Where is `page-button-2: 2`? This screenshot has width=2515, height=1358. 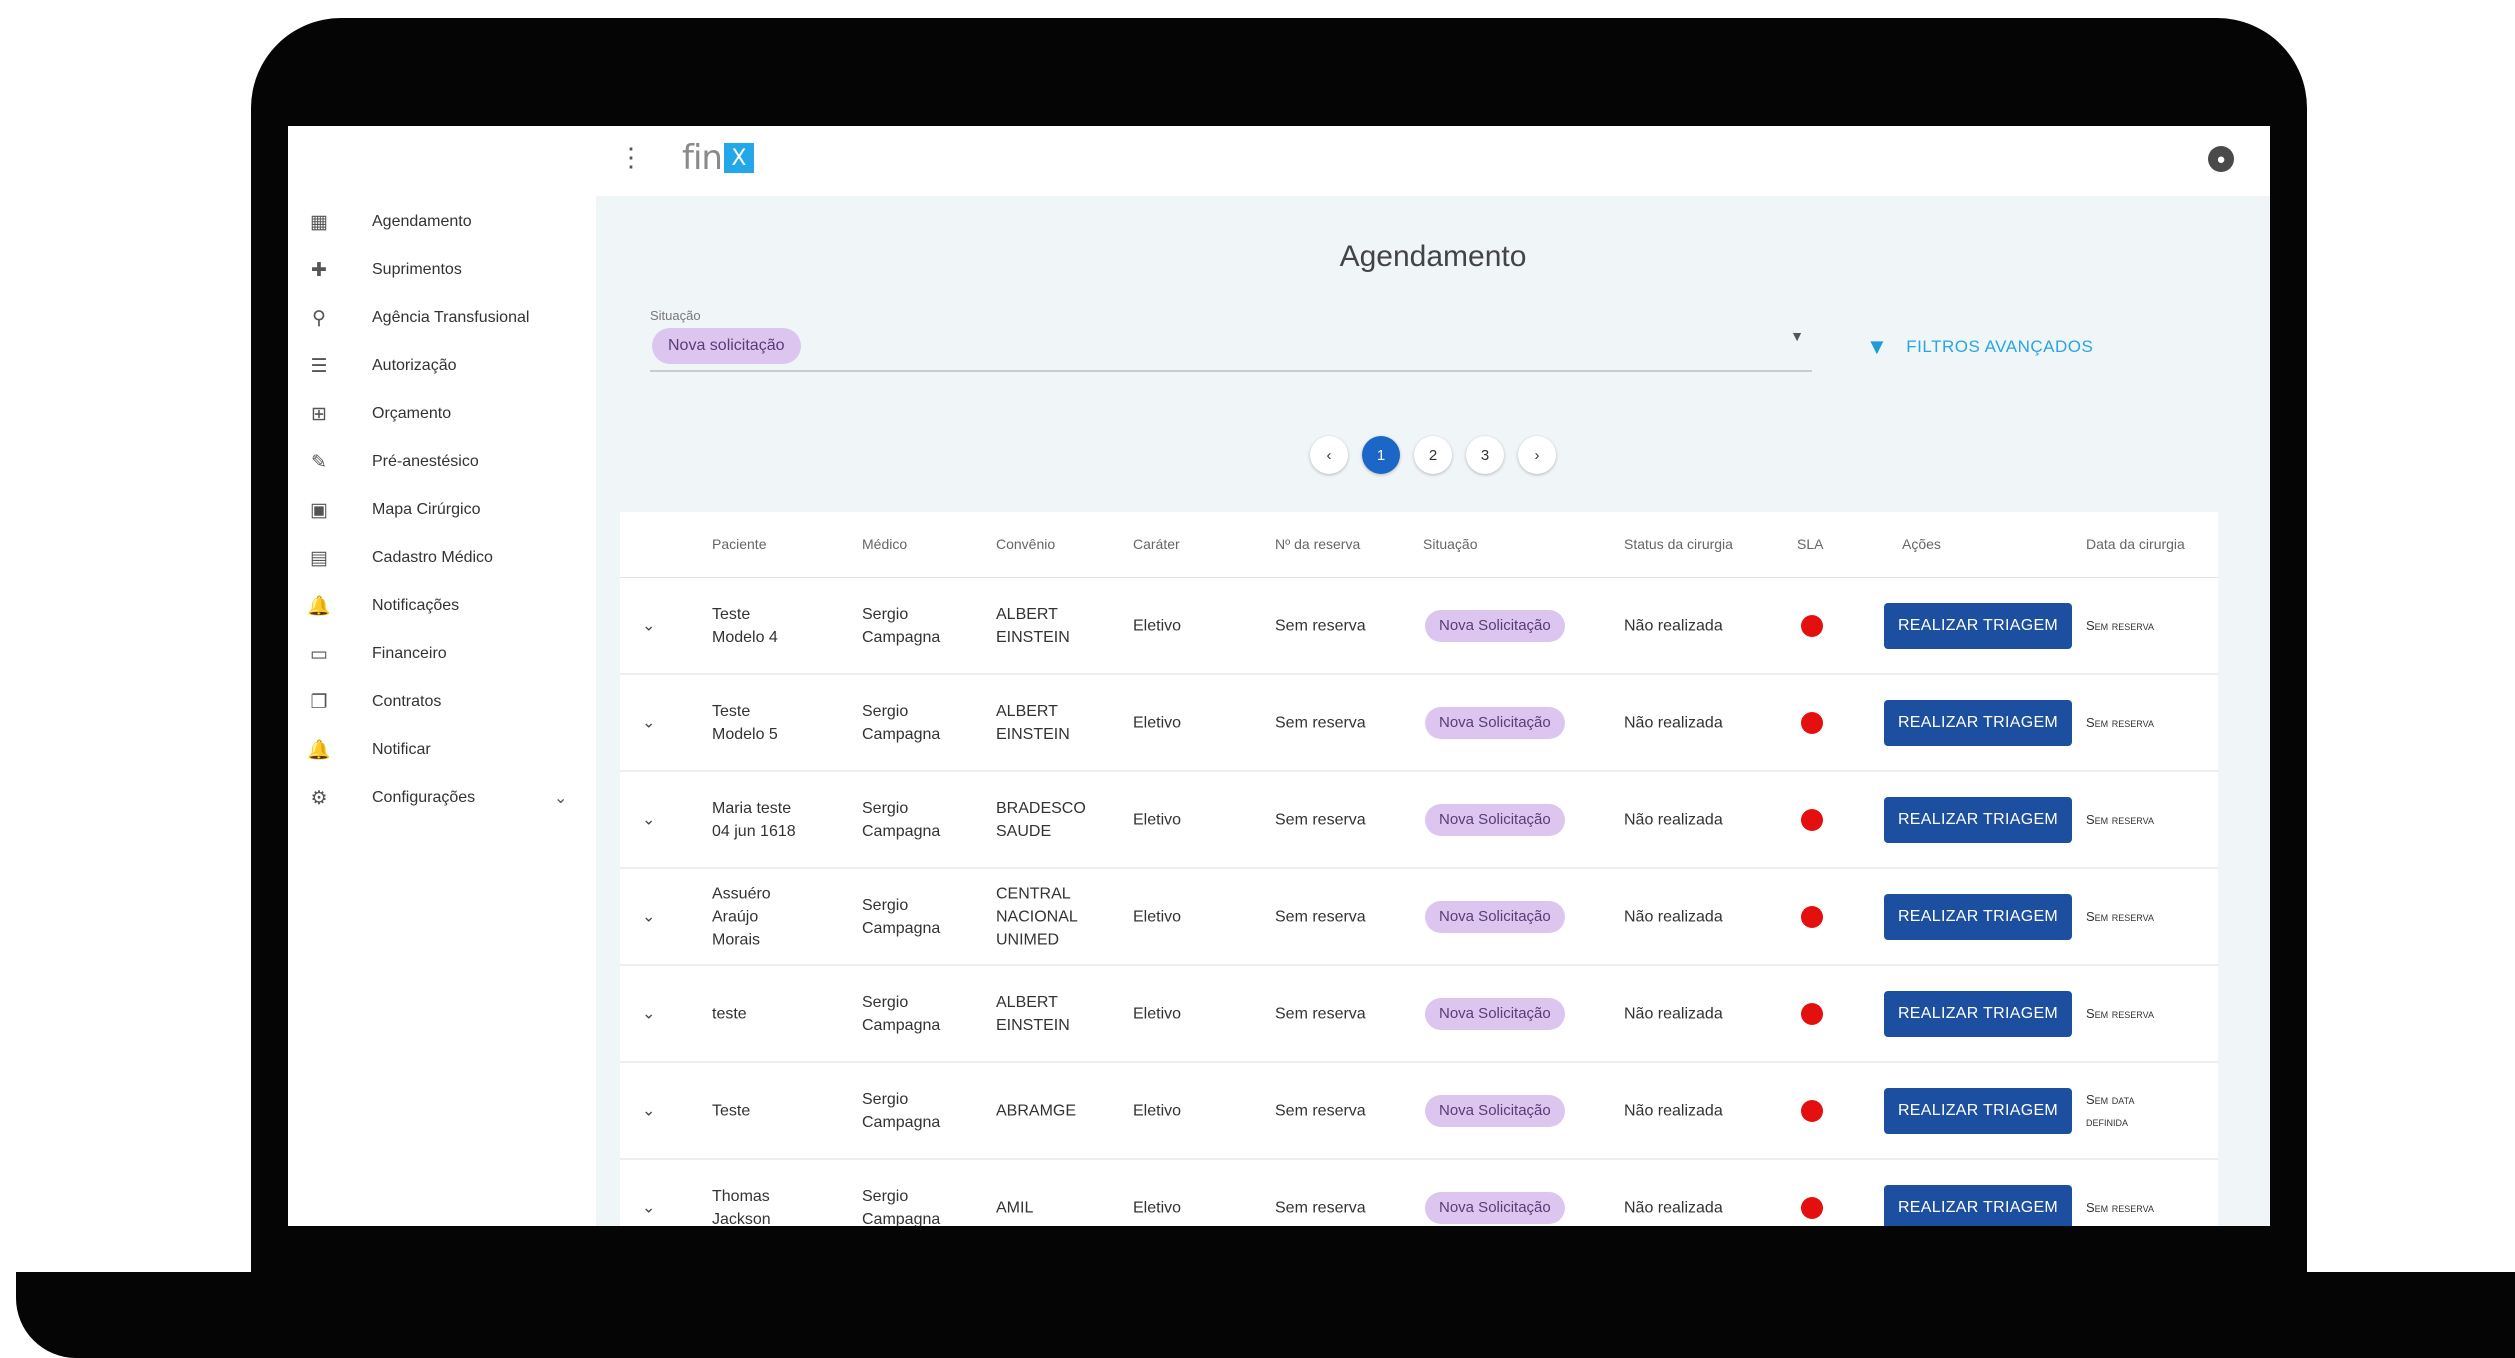 page-button-2: 2 is located at coordinates (1433, 455).